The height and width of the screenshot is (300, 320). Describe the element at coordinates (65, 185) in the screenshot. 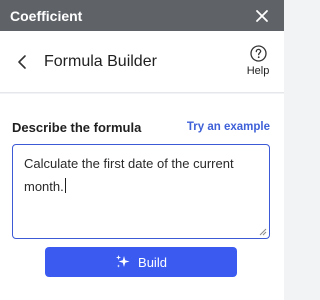

I see `text-caret` at that location.